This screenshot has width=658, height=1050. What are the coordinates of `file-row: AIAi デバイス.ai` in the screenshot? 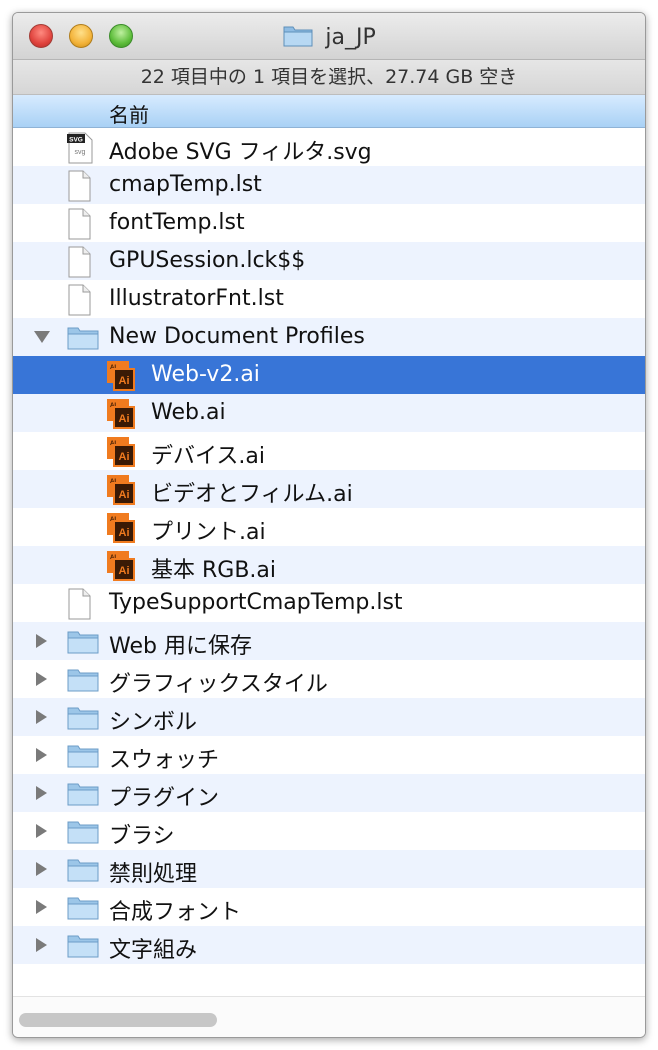 It's located at (329, 451).